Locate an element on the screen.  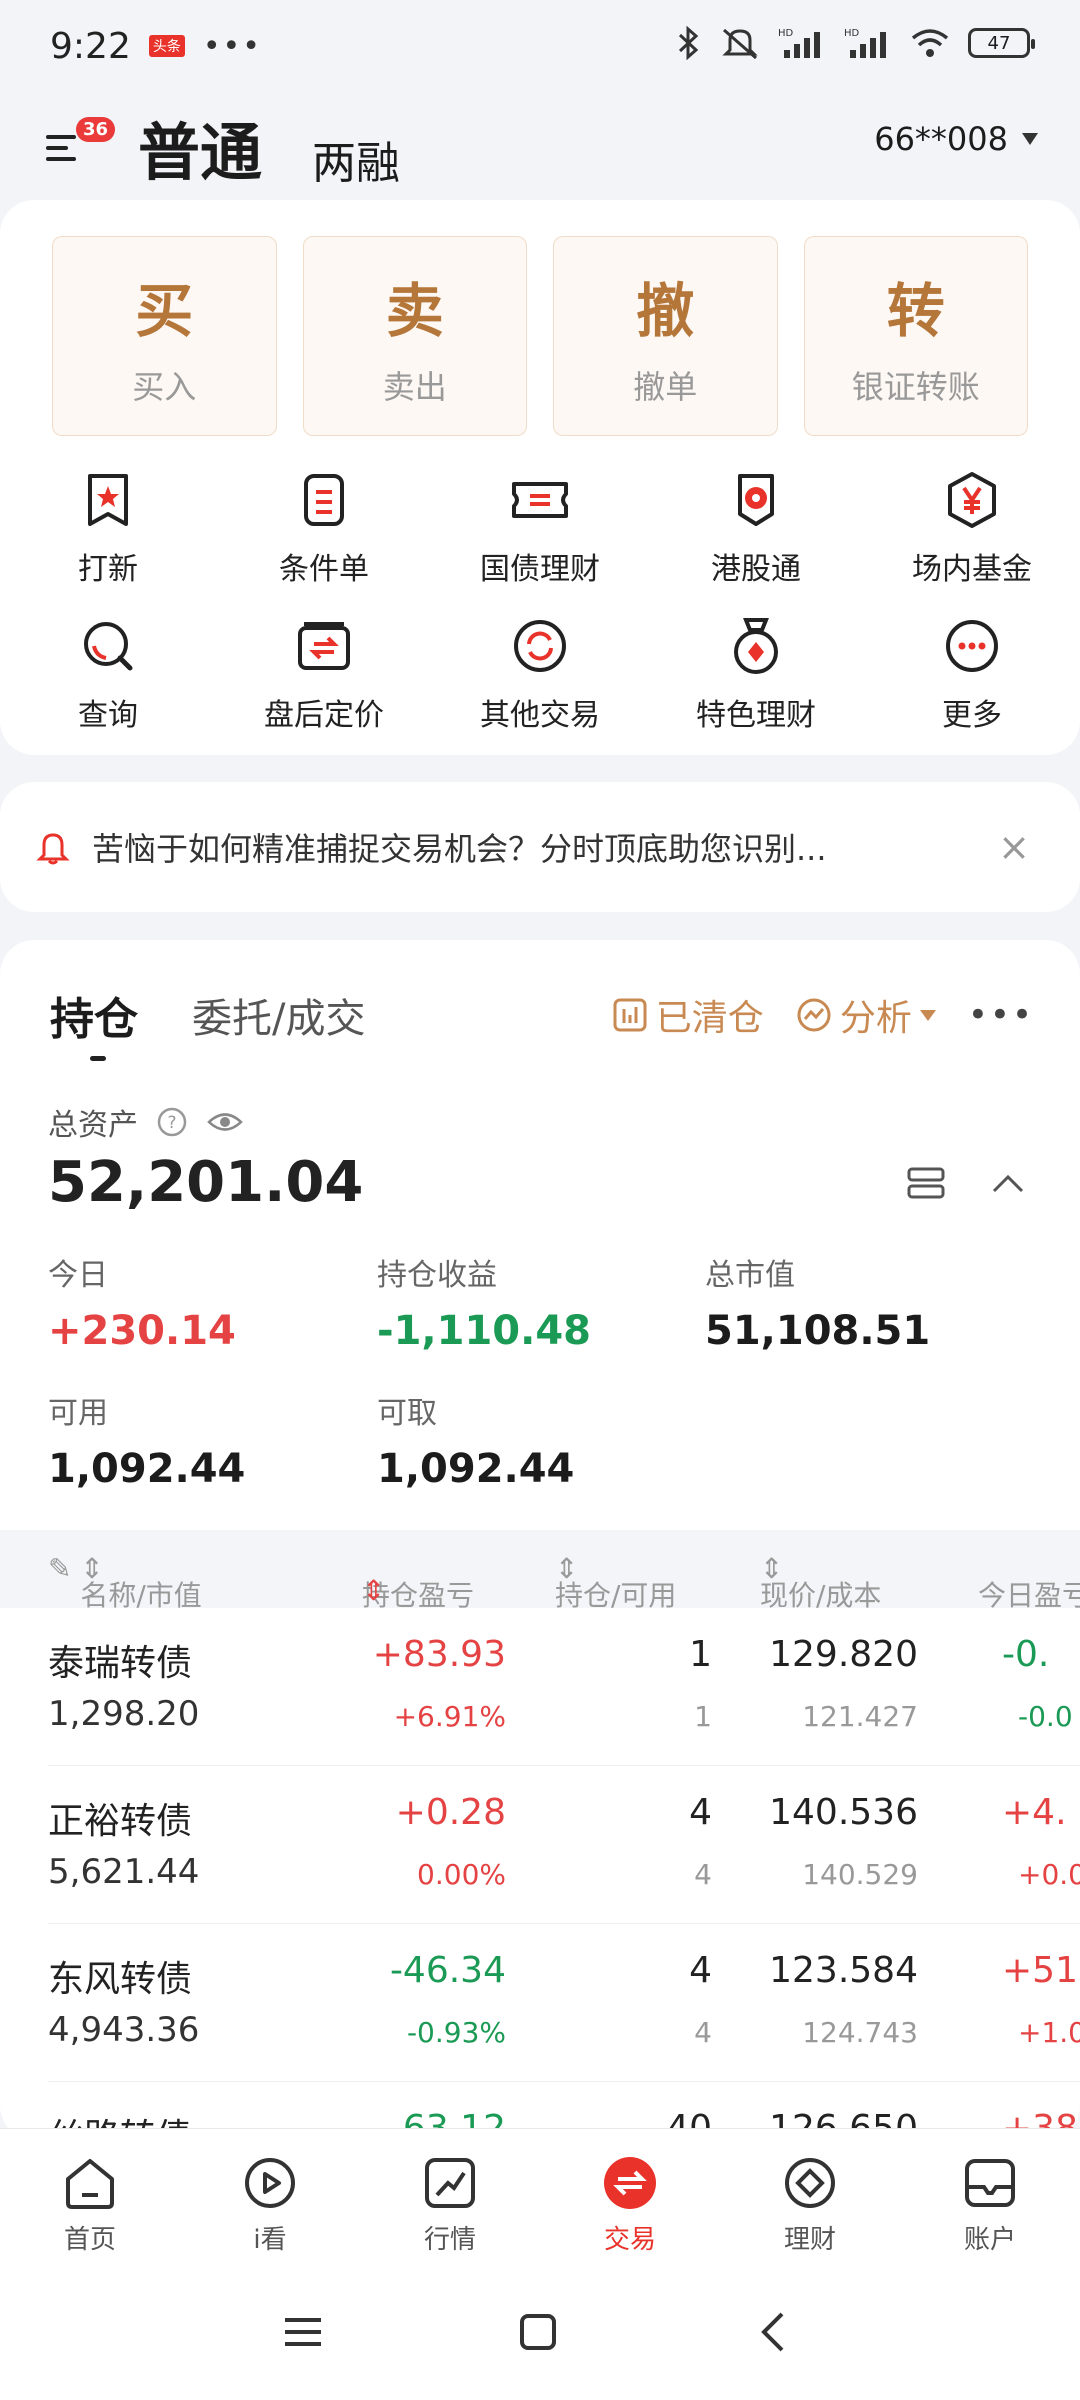
grid-item-featured-wealth: 特色理财 is located at coordinates (756, 675).